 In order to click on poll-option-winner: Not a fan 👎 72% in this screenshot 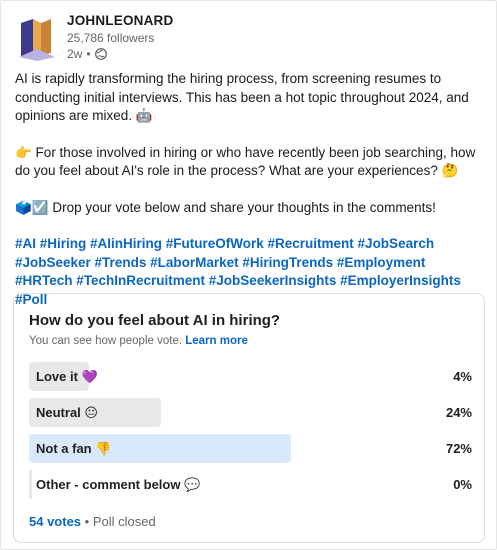, I will do `click(250, 448)`.